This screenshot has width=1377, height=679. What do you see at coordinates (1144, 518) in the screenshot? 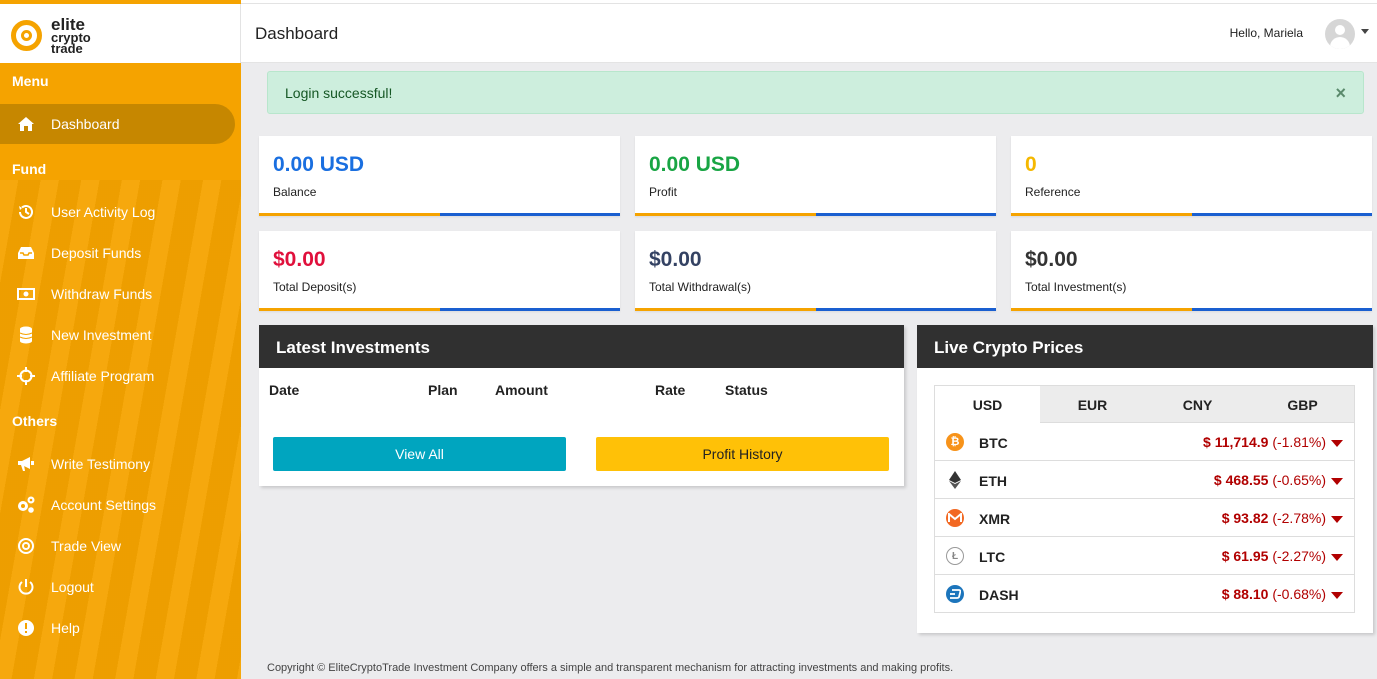
I see `crypto-row-xmr: XMR $ 93.82 (-2.78%)` at bounding box center [1144, 518].